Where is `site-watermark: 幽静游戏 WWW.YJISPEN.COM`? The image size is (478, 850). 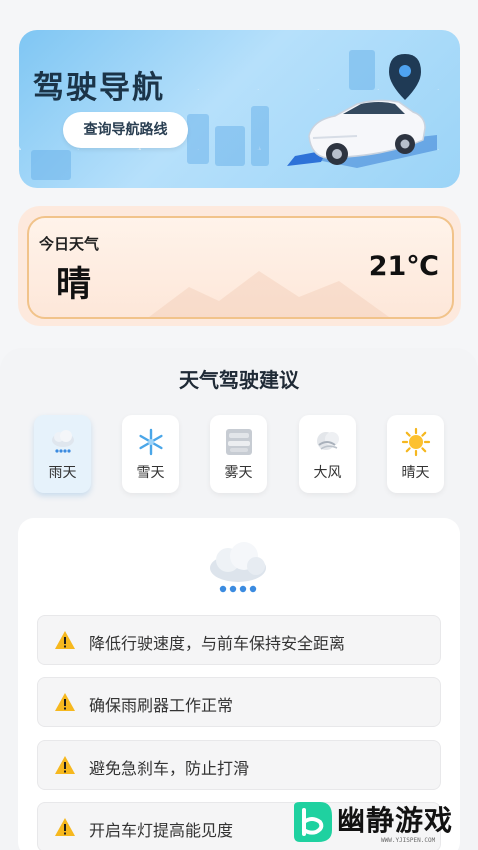 site-watermark: 幽静游戏 WWW.YJISPEN.COM is located at coordinates (381, 821).